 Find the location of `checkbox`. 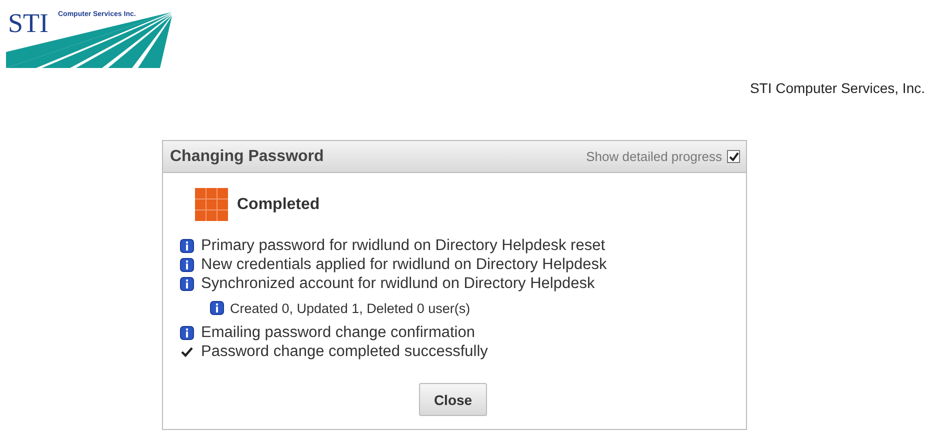

checkbox is located at coordinates (733, 156).